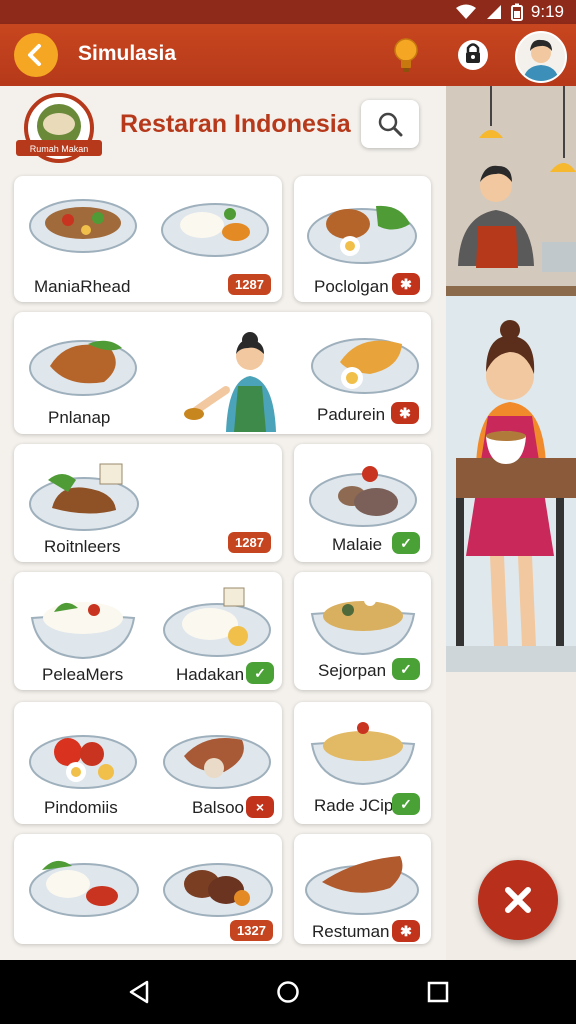 Image resolution: width=576 pixels, height=1024 pixels. I want to click on menu-card: ManiaRhead 1287, so click(148, 239).